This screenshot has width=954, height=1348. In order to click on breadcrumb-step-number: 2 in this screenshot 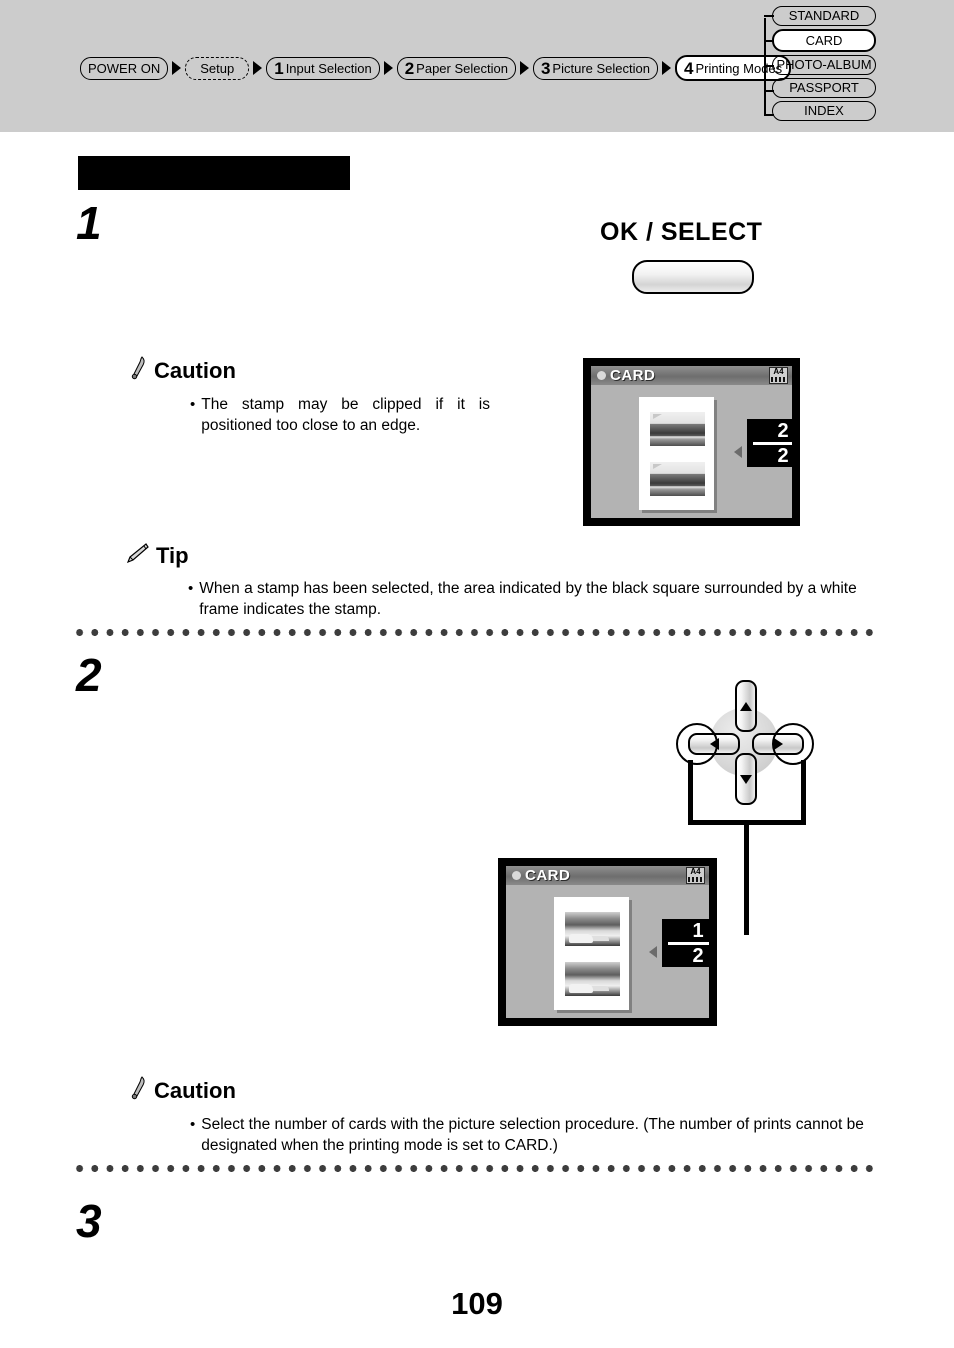, I will do `click(409, 68)`.